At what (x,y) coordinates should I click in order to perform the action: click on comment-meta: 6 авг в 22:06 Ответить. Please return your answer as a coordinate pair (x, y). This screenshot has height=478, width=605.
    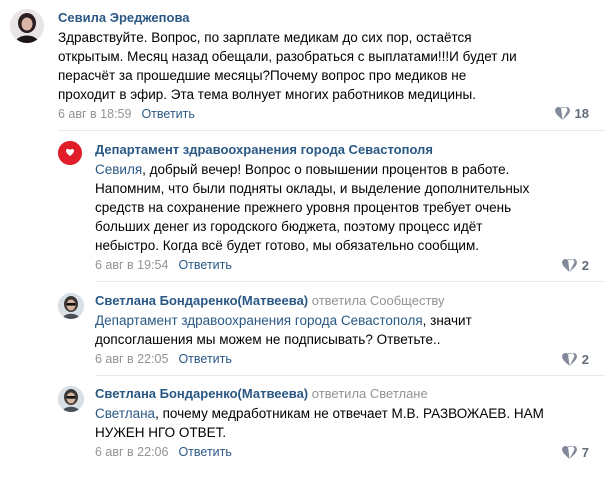
    Looking at the image, I should click on (163, 452).